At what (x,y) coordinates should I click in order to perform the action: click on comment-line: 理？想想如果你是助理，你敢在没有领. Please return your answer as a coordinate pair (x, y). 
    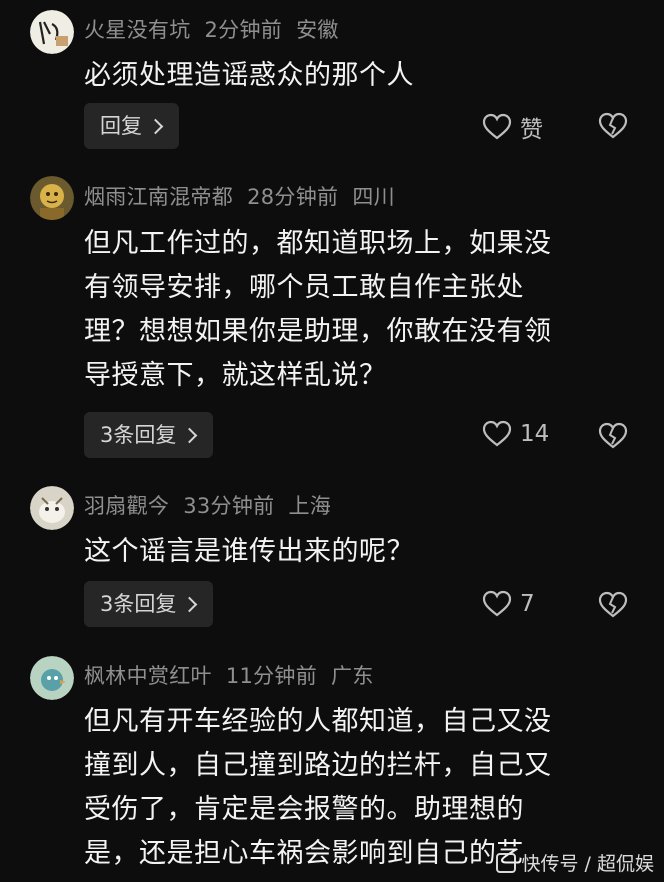
    Looking at the image, I should click on (318, 331).